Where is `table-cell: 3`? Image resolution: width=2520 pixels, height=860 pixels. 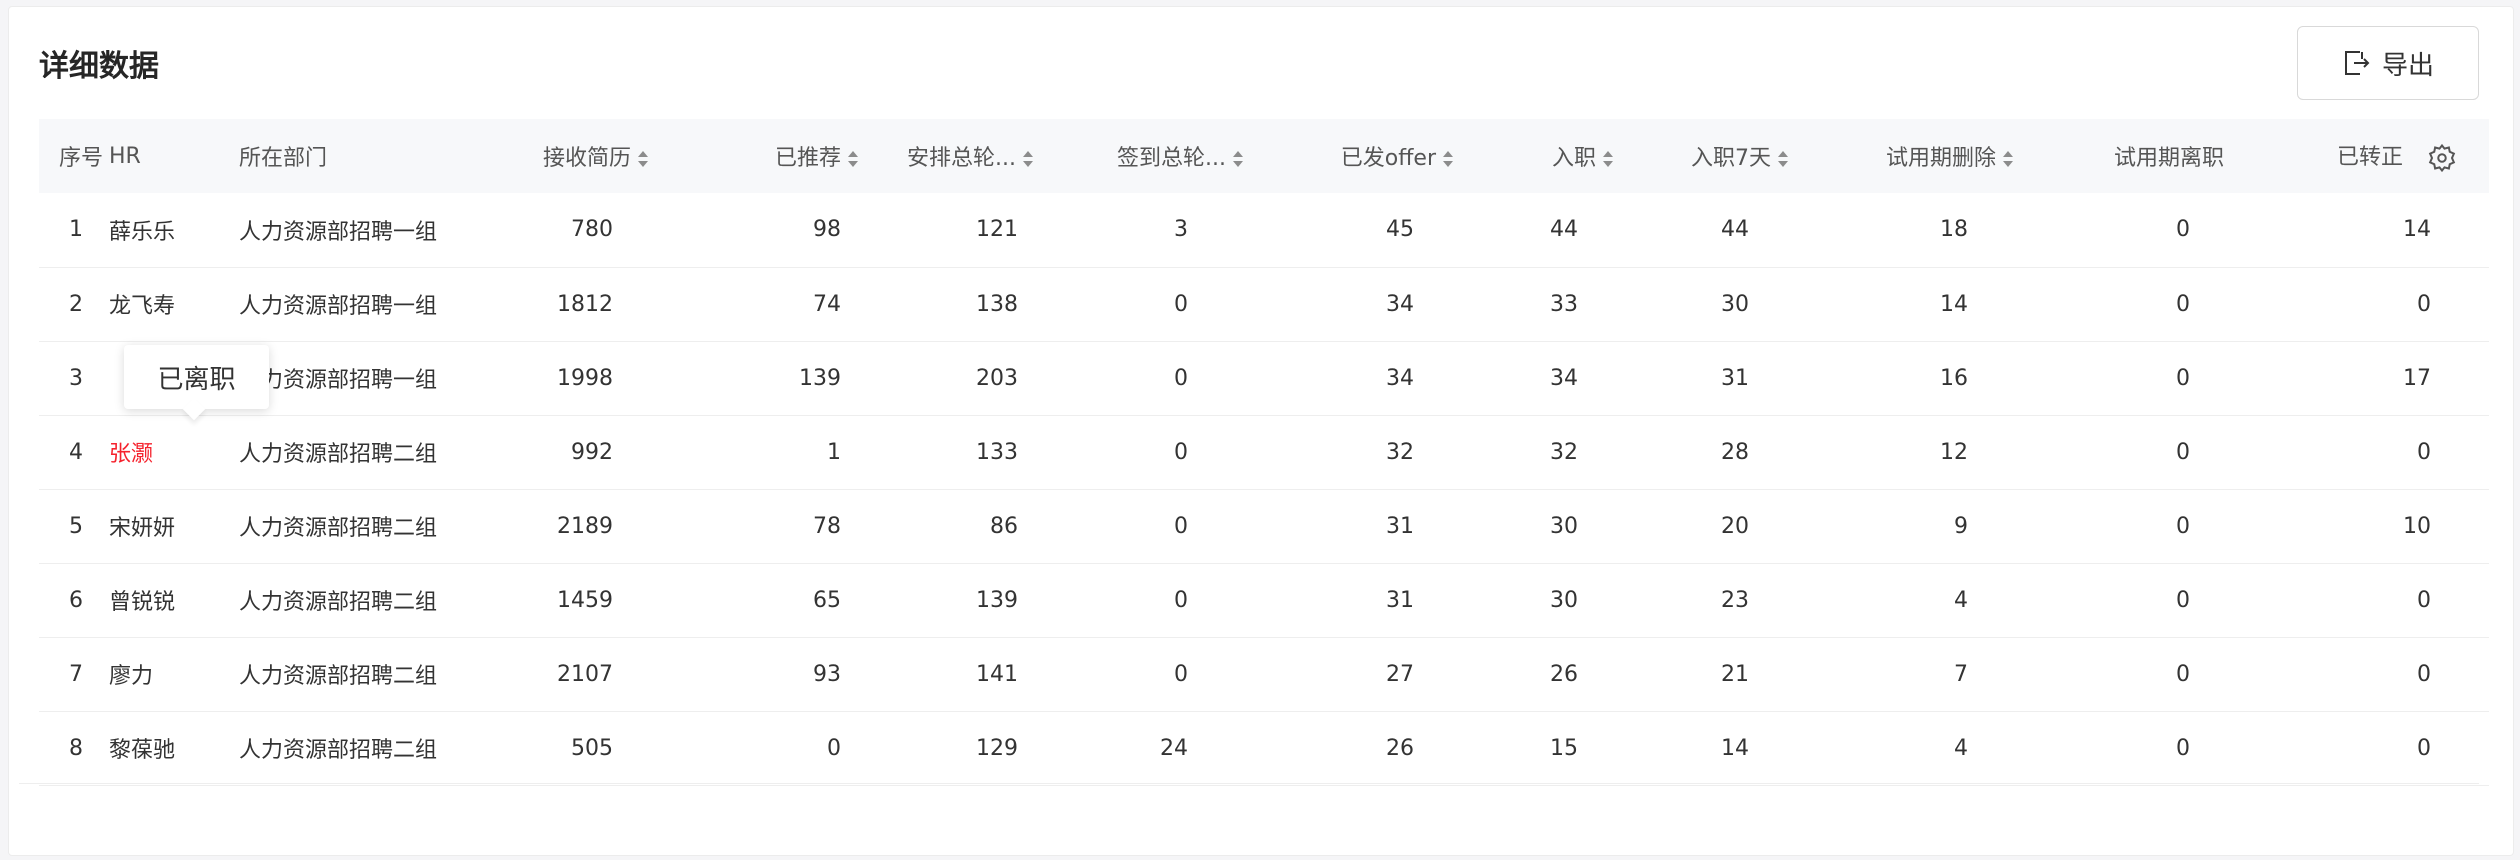
table-cell: 3 is located at coordinates (1181, 230).